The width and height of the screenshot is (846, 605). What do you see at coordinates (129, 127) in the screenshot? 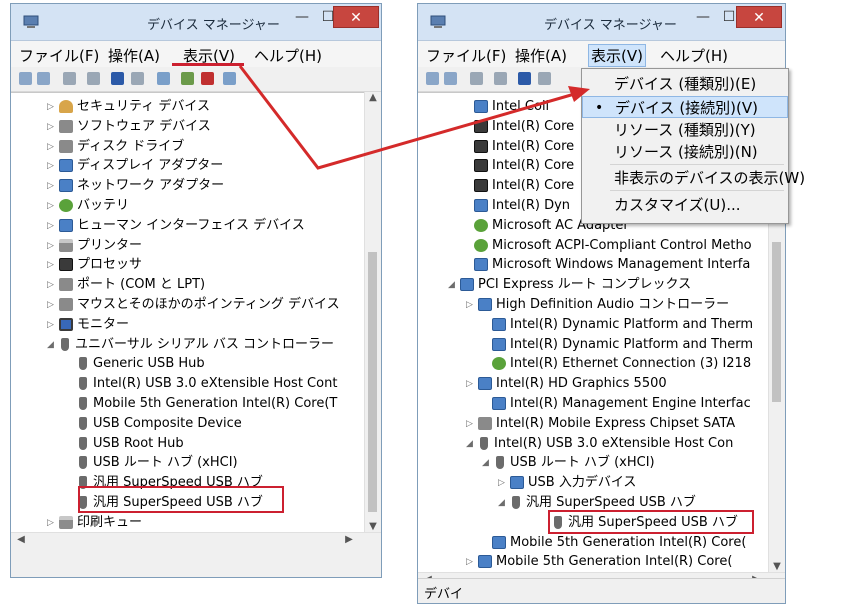
I see `tree-item: ▷ ソフトウェア デバイス` at bounding box center [129, 127].